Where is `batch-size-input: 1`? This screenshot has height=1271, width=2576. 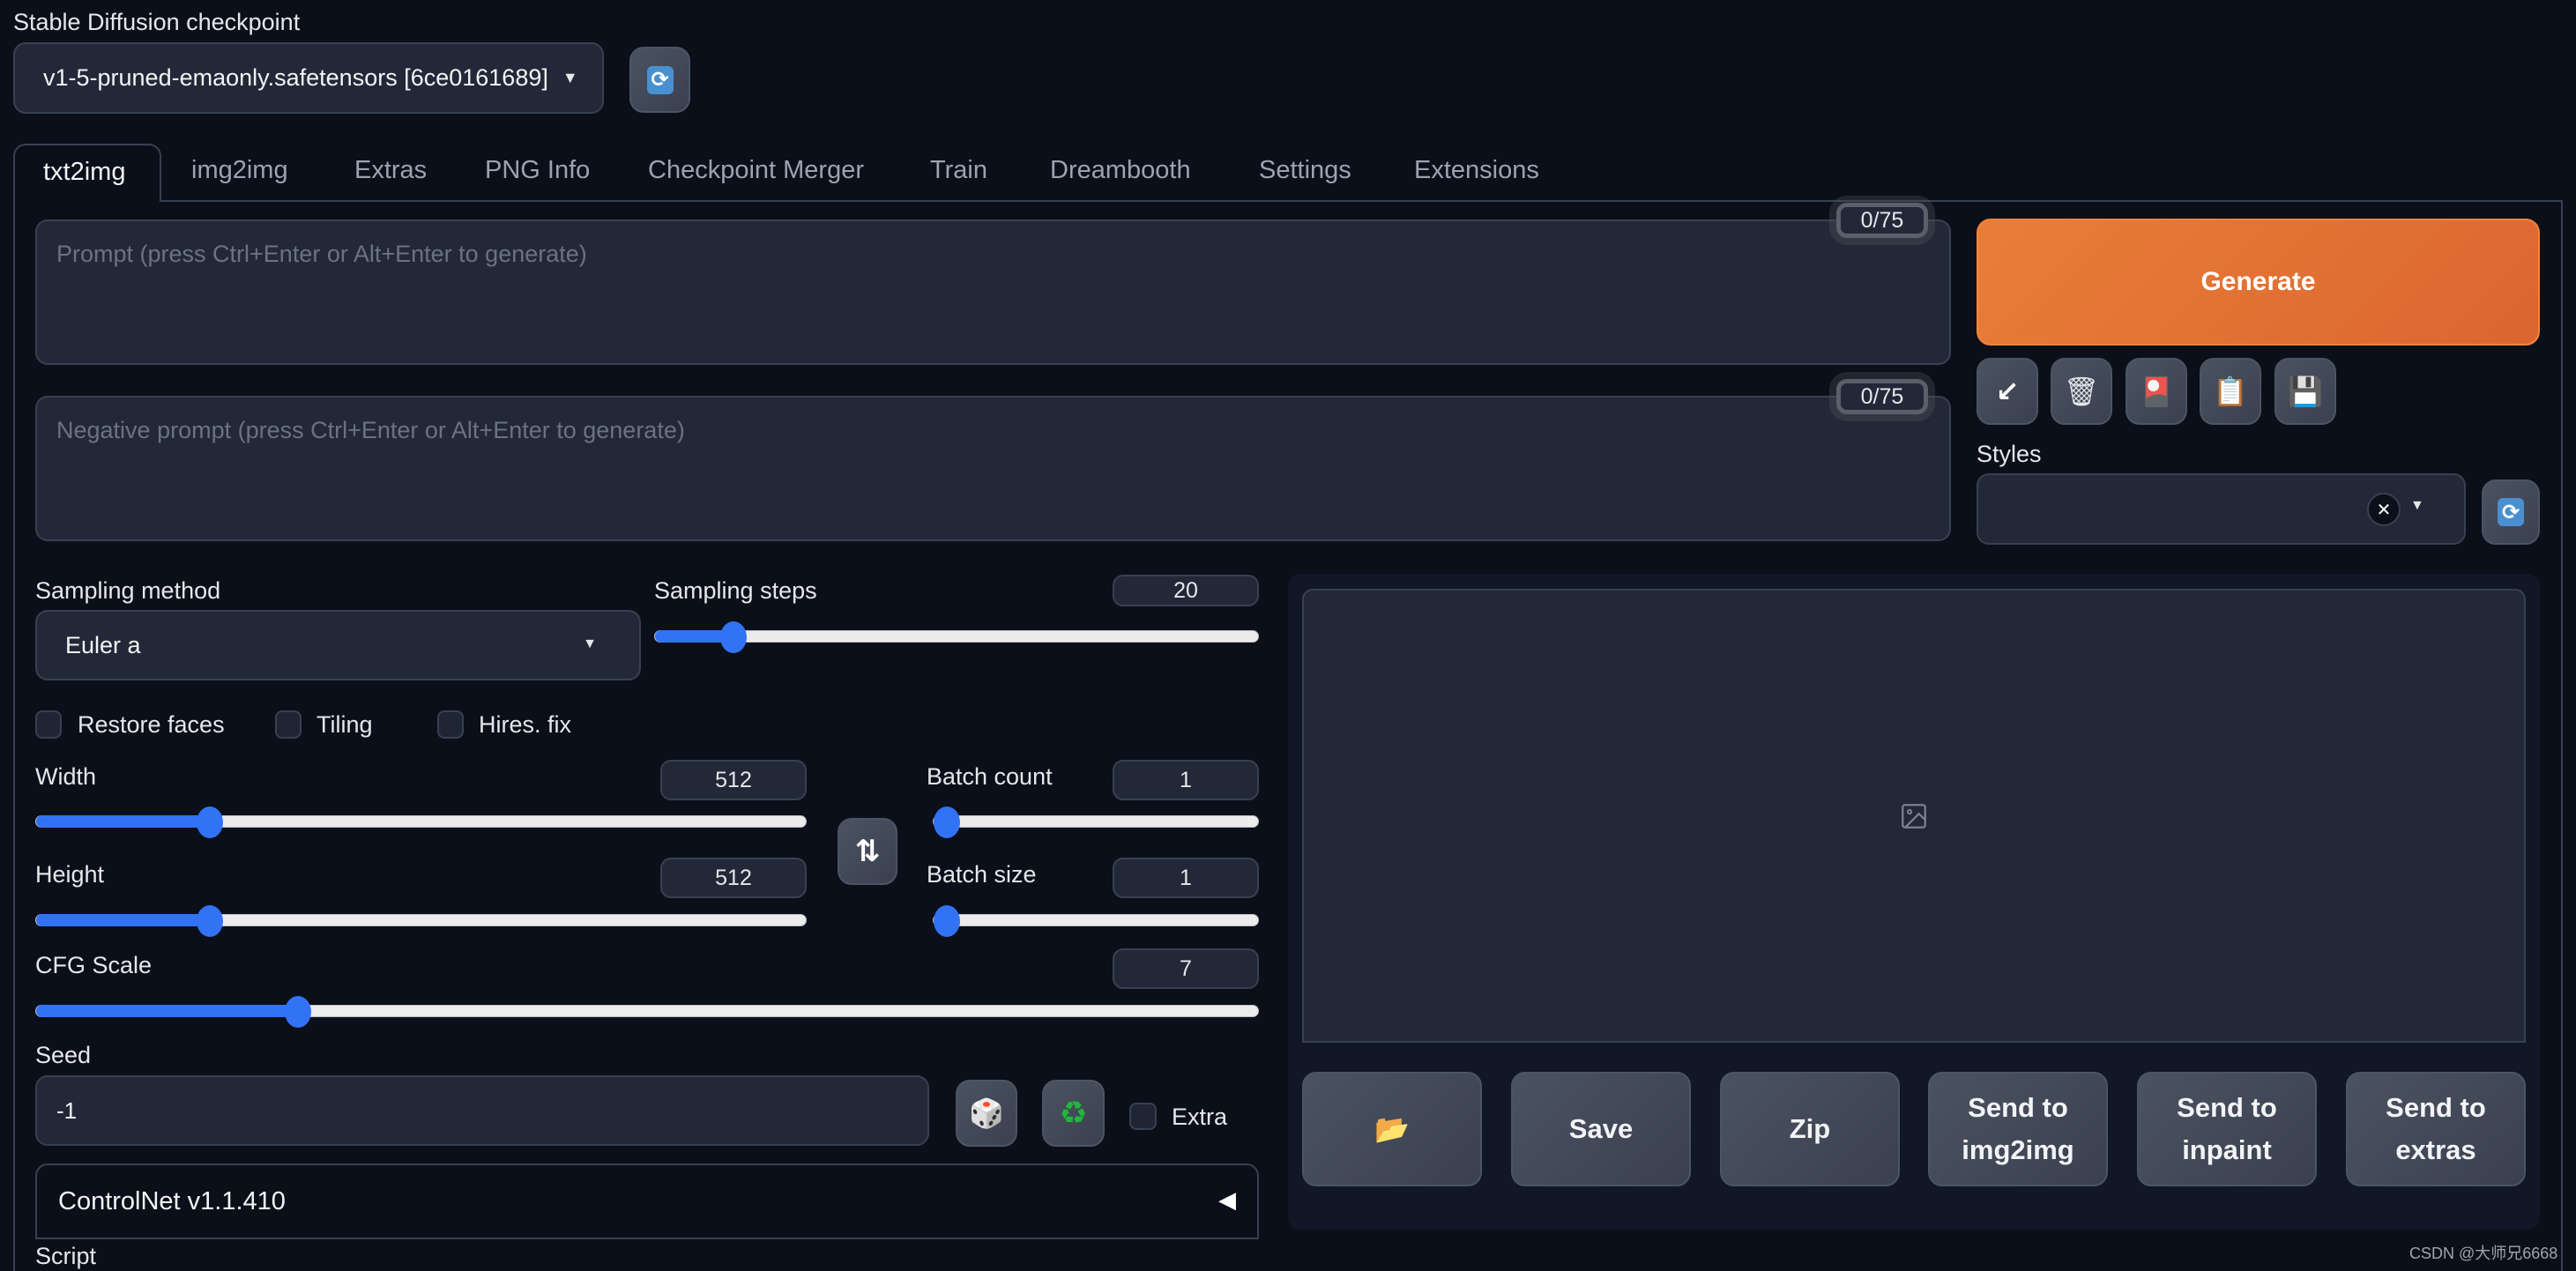
batch-size-input: 1 is located at coordinates (1186, 878).